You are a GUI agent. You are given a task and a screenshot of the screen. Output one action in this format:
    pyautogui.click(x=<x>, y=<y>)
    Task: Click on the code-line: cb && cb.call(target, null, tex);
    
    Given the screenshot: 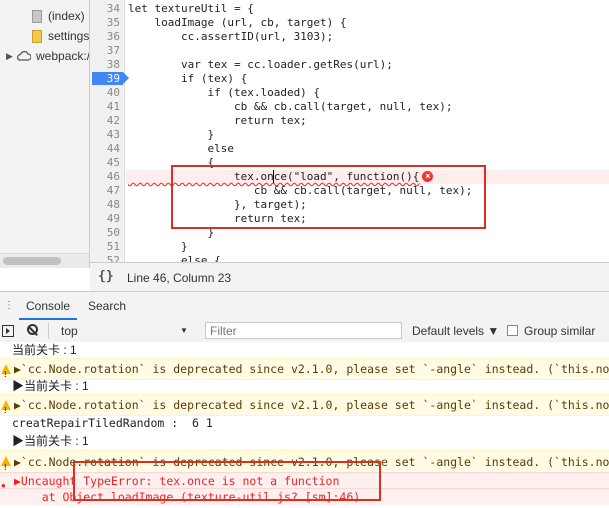 What is the action you would take?
    pyautogui.click(x=290, y=106)
    